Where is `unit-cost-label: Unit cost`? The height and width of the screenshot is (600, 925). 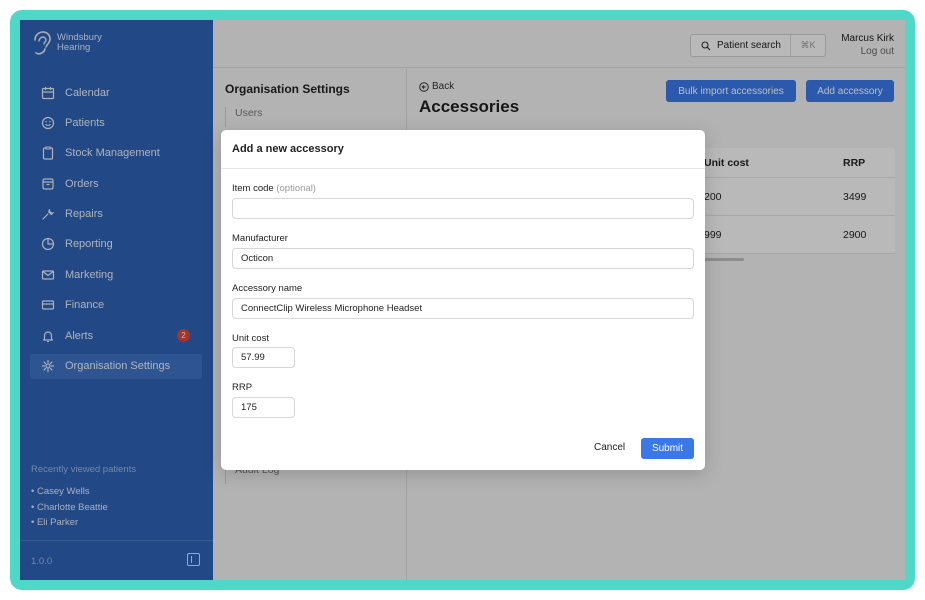 unit-cost-label: Unit cost is located at coordinates (250, 338).